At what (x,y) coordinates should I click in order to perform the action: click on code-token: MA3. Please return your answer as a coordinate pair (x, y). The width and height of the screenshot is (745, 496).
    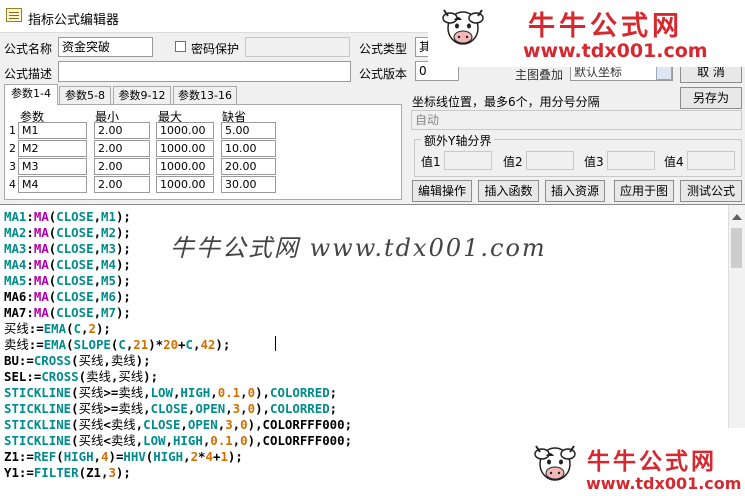
    Looking at the image, I should click on (15, 248).